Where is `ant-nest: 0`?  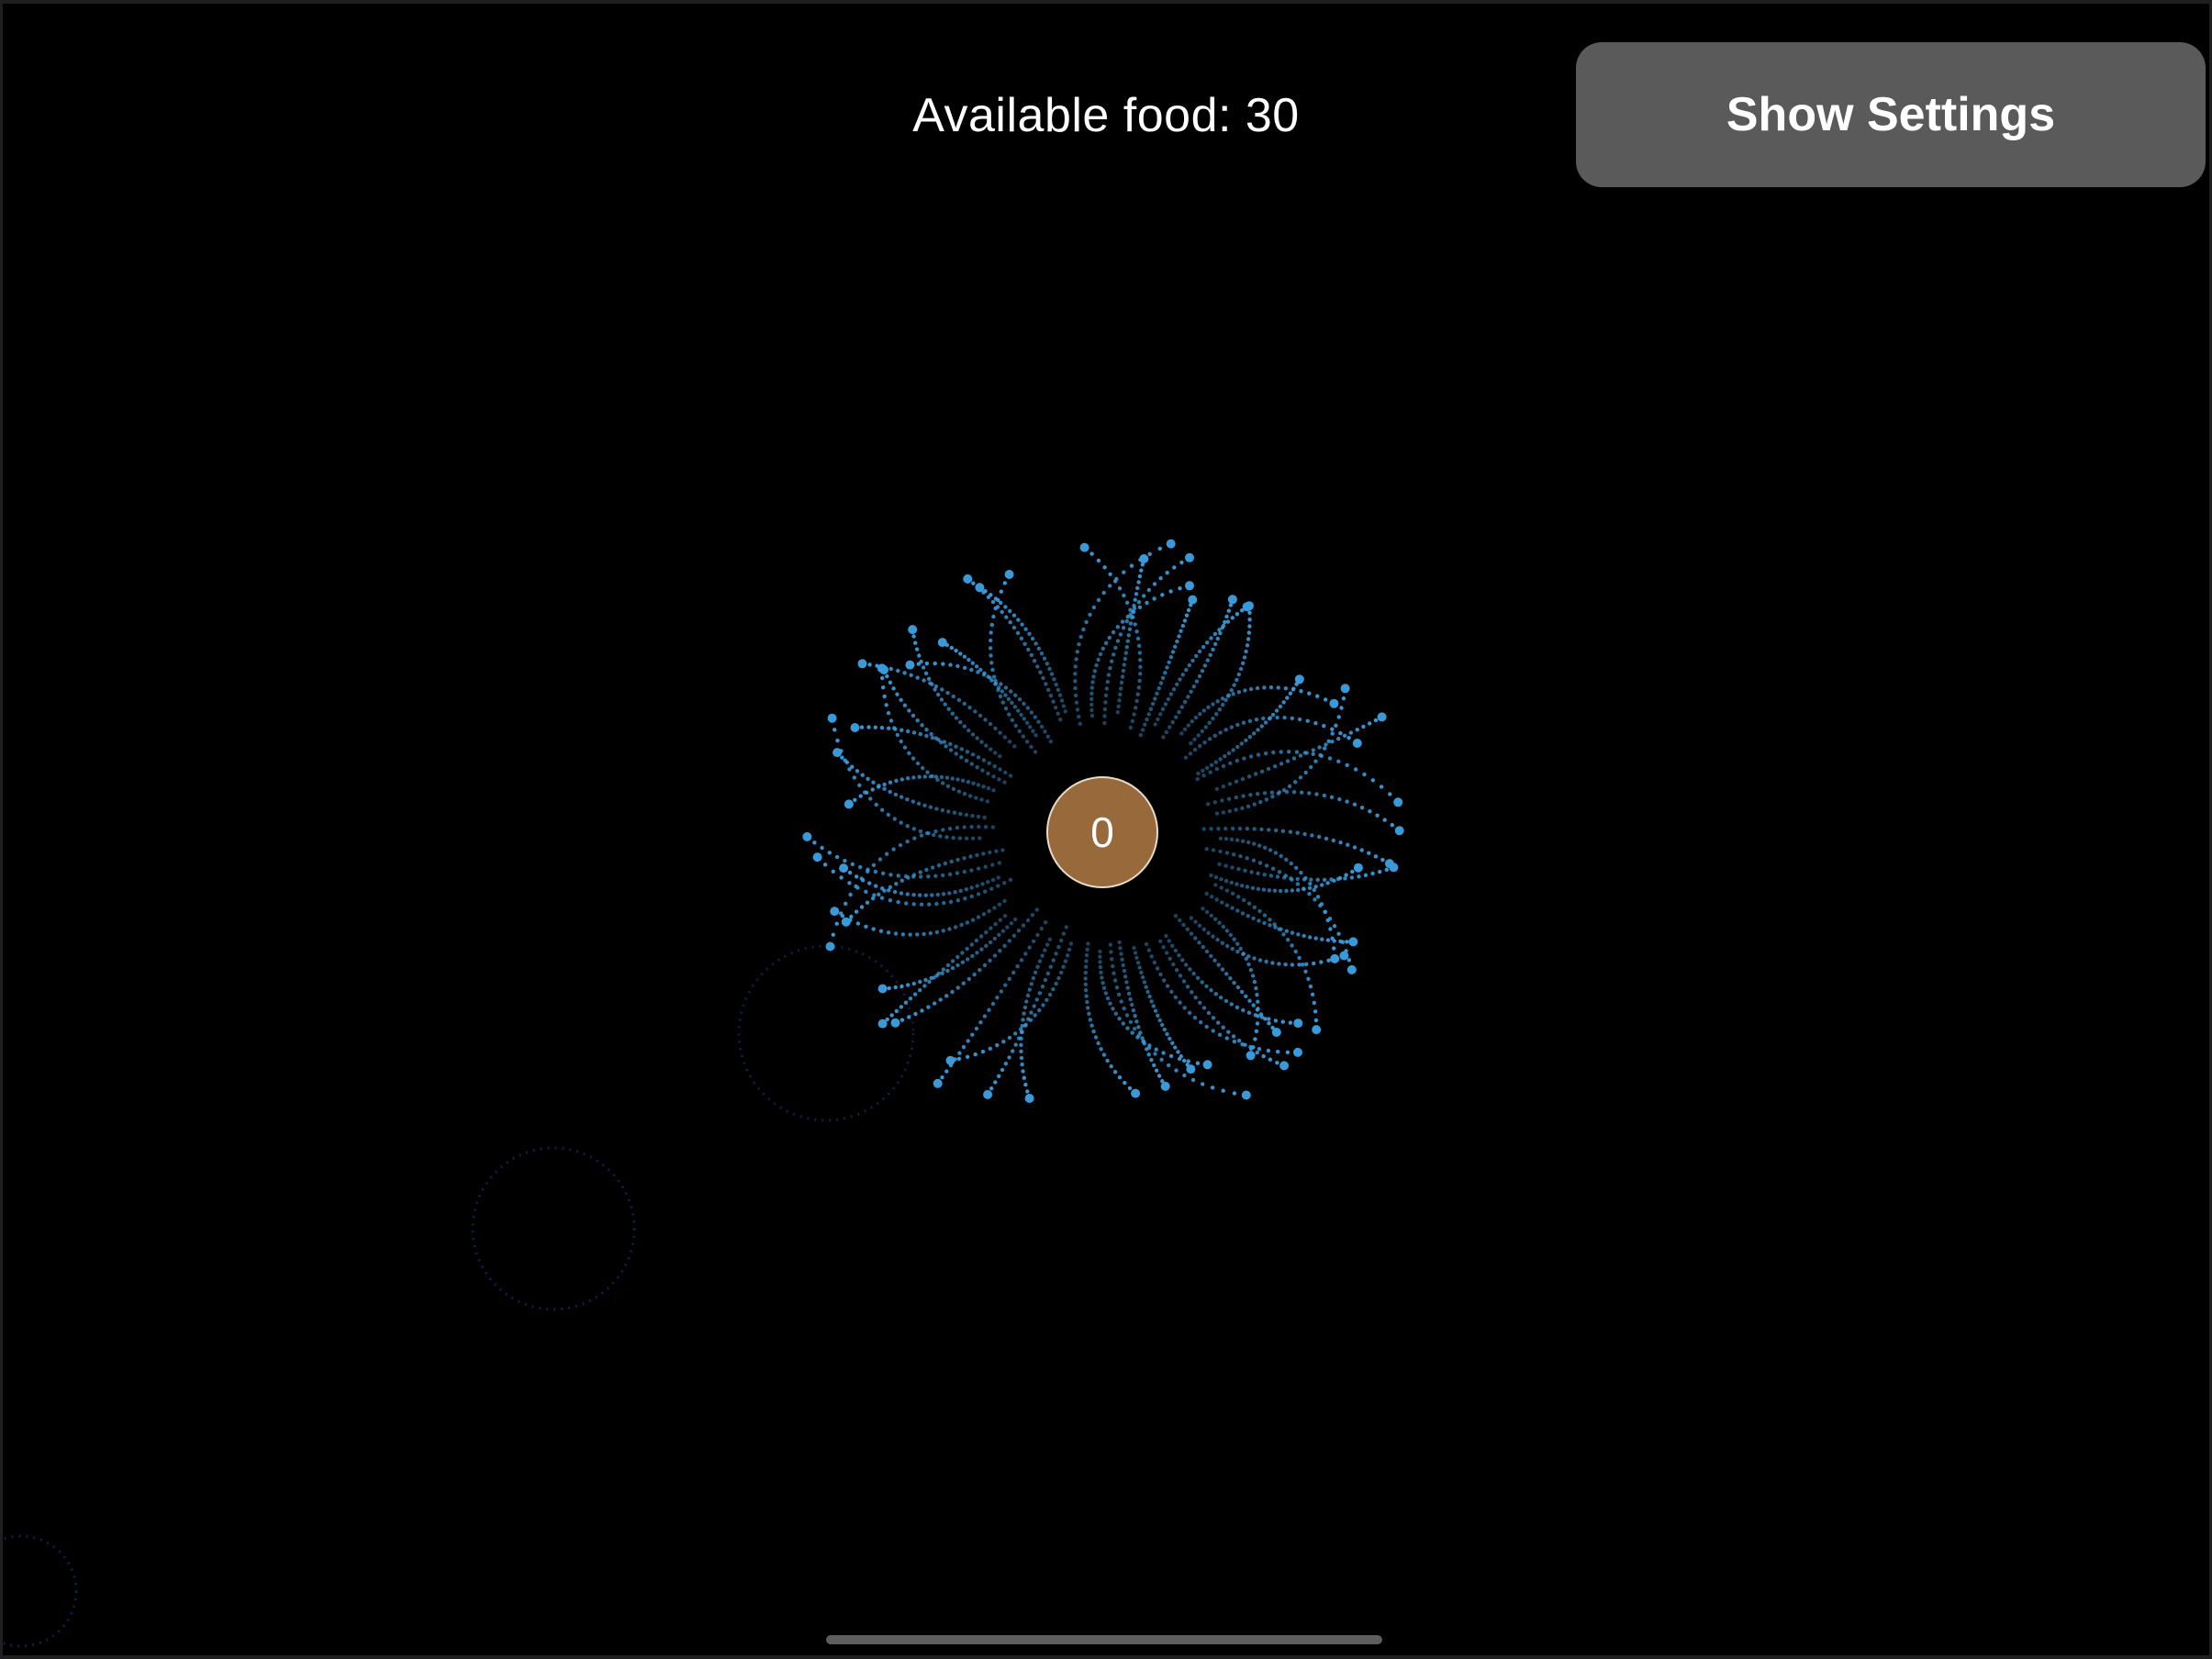
ant-nest: 0 is located at coordinates (1102, 832).